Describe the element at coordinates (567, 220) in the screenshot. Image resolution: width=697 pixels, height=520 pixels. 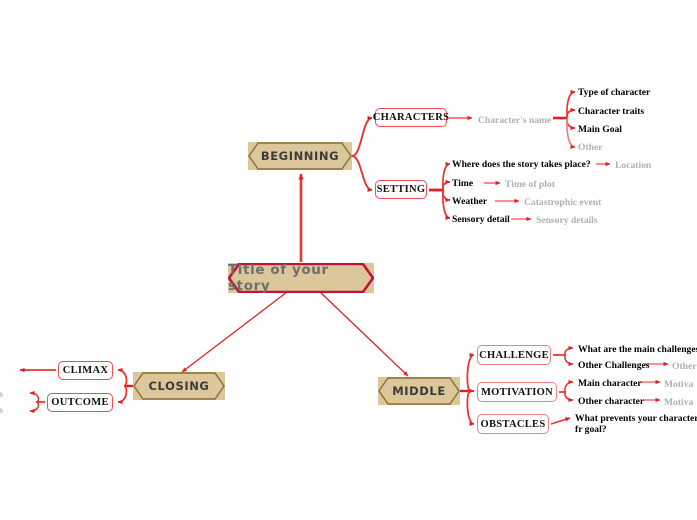
I see `leaf-sensory-details-placeholder: Sensory details` at that location.